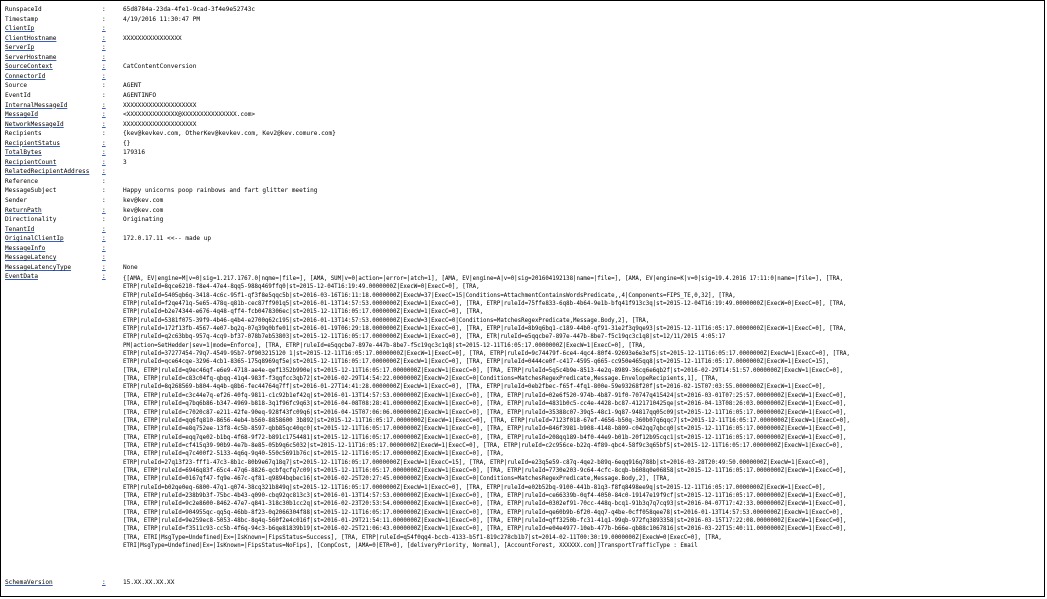 The height and width of the screenshot is (599, 1047). What do you see at coordinates (167, 239) in the screenshot?
I see `field-value: 172.0.17.11 <<-- made up` at bounding box center [167, 239].